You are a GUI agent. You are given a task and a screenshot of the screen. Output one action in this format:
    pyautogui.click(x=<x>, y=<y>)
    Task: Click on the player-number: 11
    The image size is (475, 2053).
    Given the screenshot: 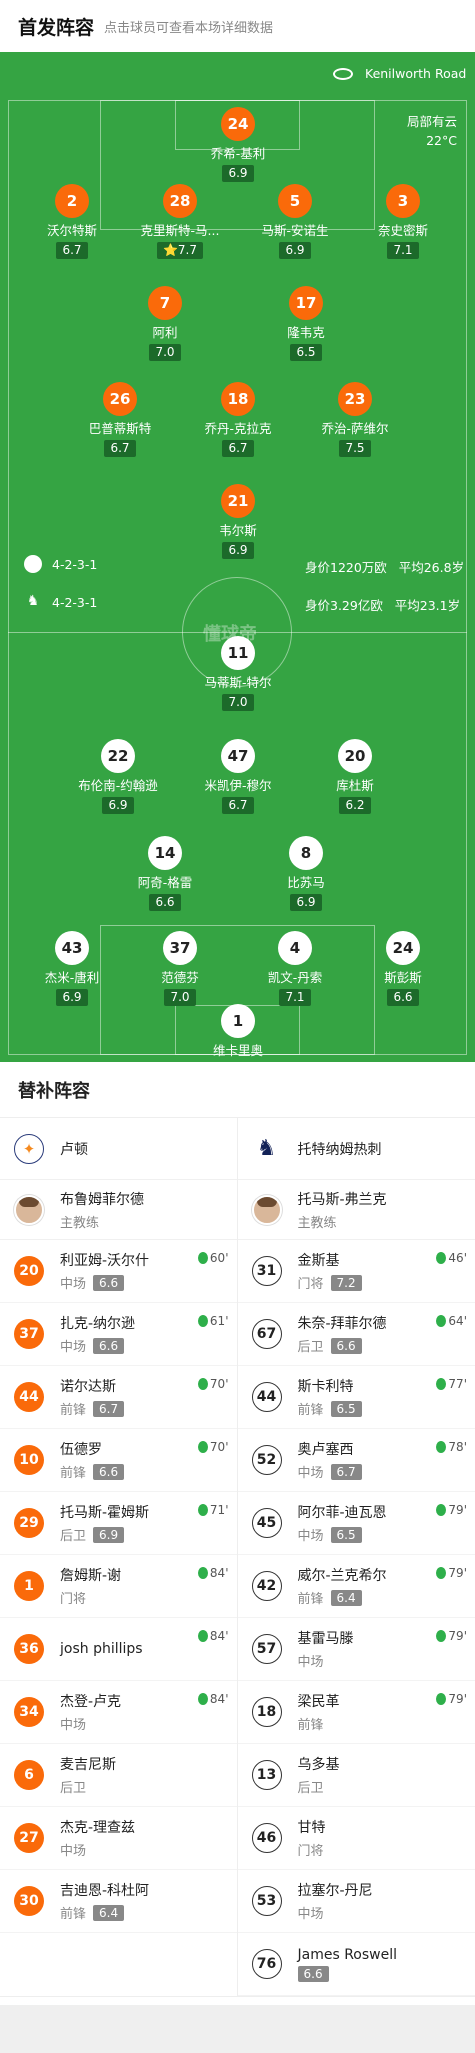 What is the action you would take?
    pyautogui.click(x=238, y=653)
    